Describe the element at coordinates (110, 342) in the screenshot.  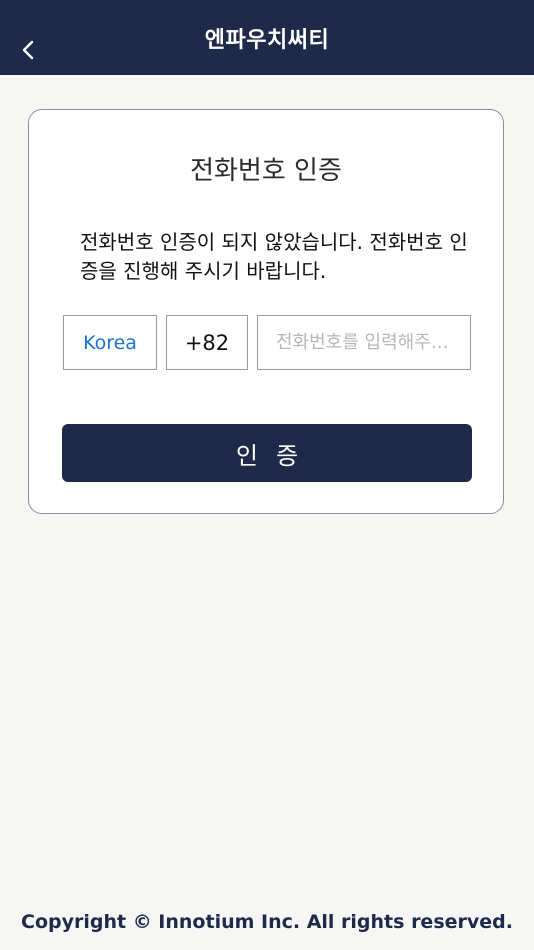
I see `country-select: Korea` at that location.